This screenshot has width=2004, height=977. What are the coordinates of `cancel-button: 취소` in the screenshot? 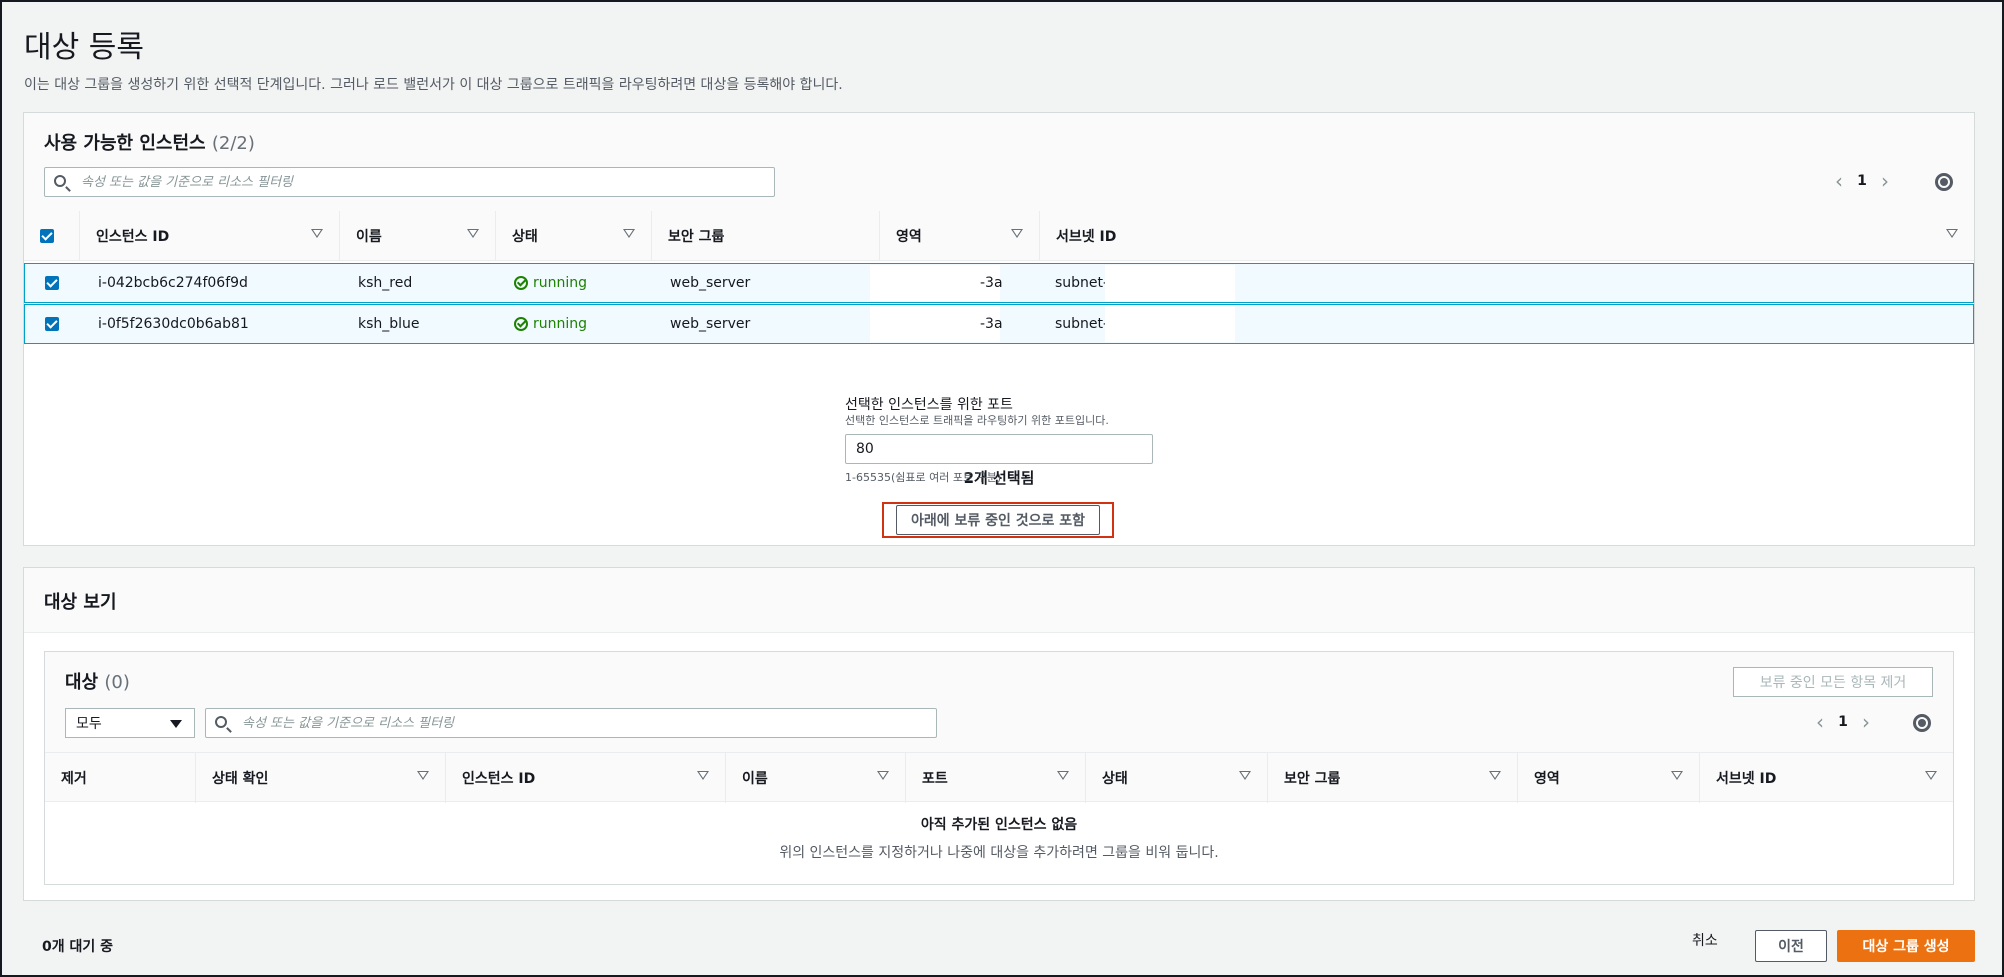 It's located at (1705, 940).